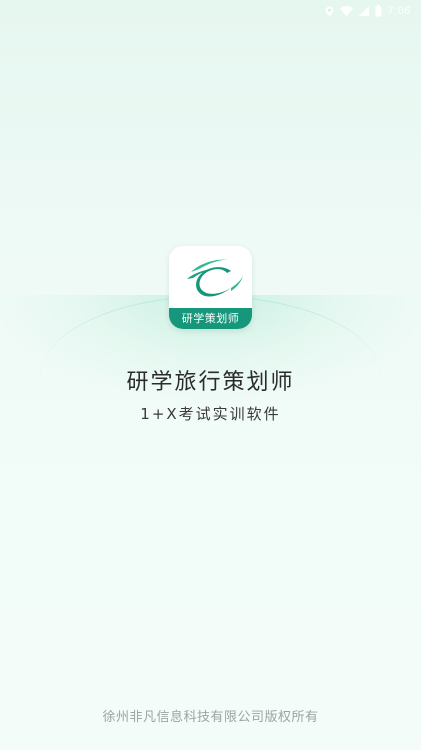 The height and width of the screenshot is (750, 421). I want to click on app-title: 研学旅行策划师, so click(210, 382).